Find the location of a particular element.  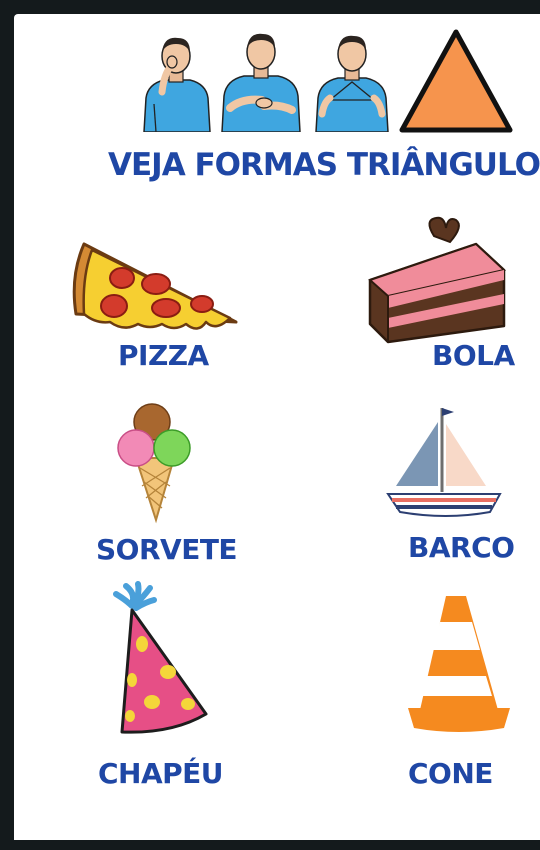

item-label-pizza: PIZZA is located at coordinates (163, 355).